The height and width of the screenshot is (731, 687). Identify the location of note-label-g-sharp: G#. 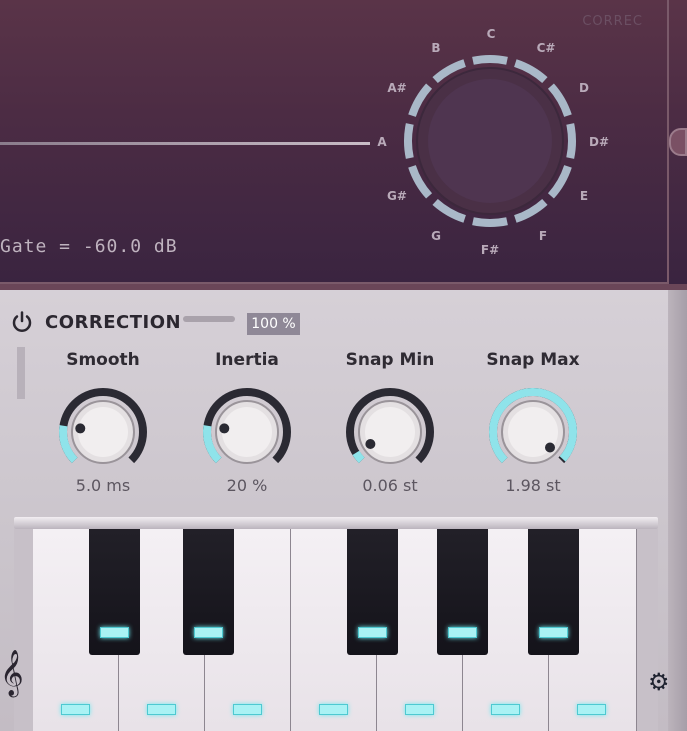
(397, 196).